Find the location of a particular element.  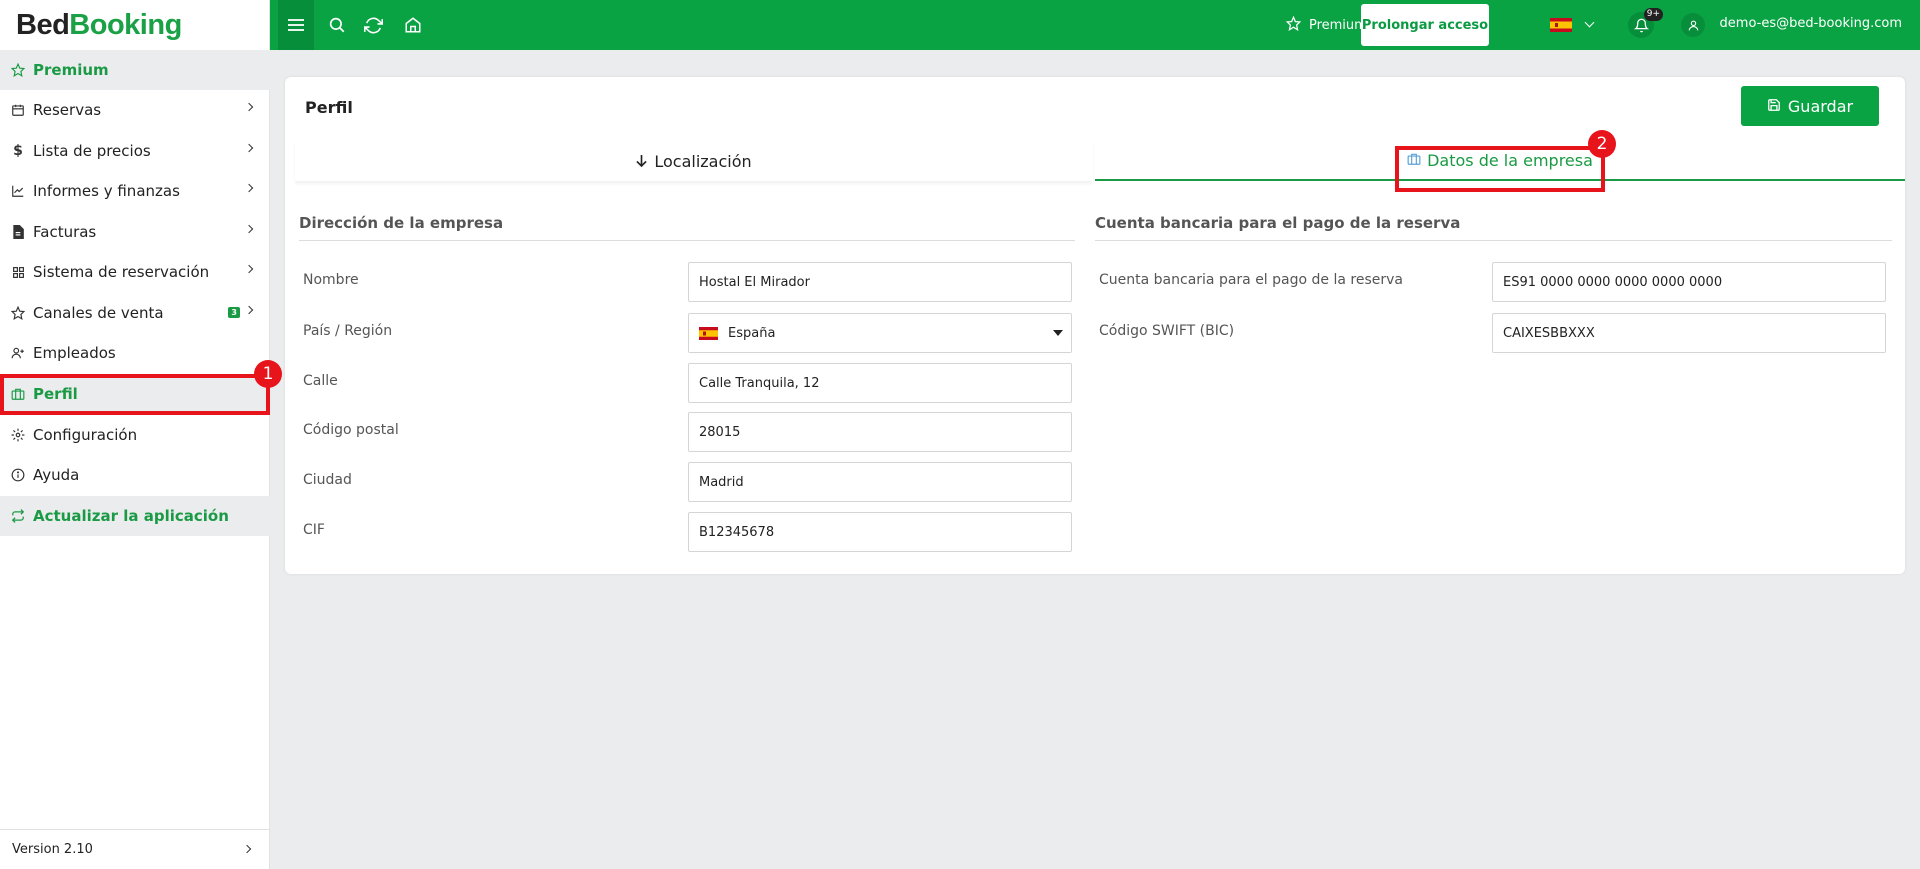

sidebar-item-label: Ayuda is located at coordinates (56, 475).